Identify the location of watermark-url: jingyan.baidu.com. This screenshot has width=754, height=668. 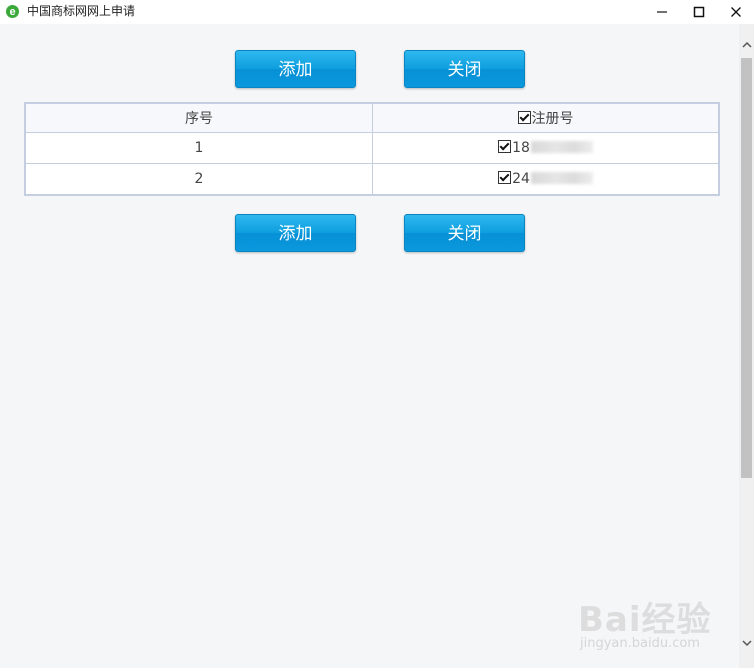
(640, 643).